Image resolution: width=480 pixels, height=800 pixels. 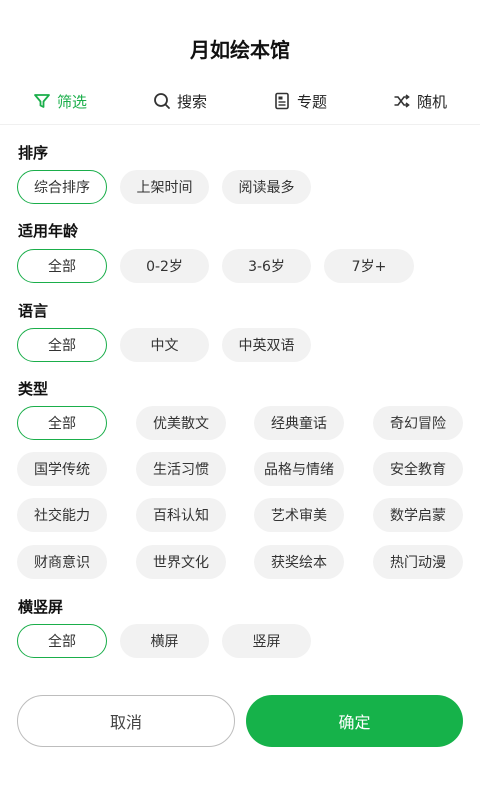 I want to click on tab-random: 随机, so click(x=420, y=101).